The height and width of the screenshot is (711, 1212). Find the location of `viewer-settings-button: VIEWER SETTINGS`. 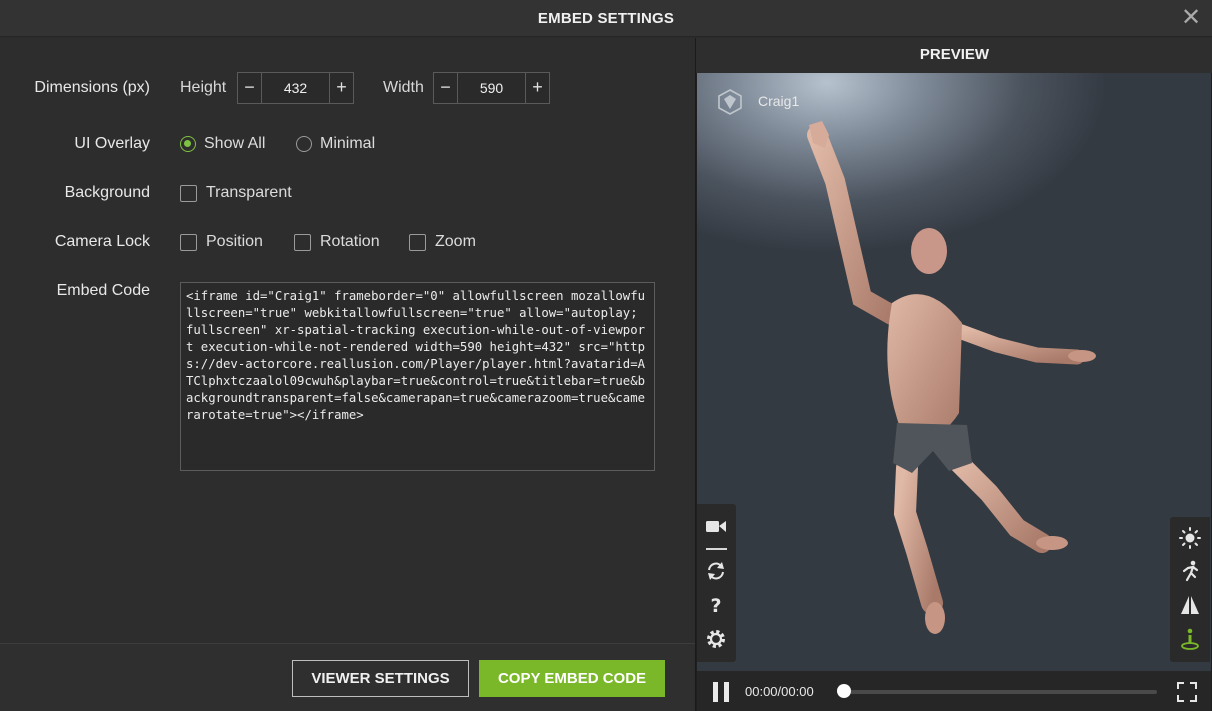

viewer-settings-button: VIEWER SETTINGS is located at coordinates (380, 678).